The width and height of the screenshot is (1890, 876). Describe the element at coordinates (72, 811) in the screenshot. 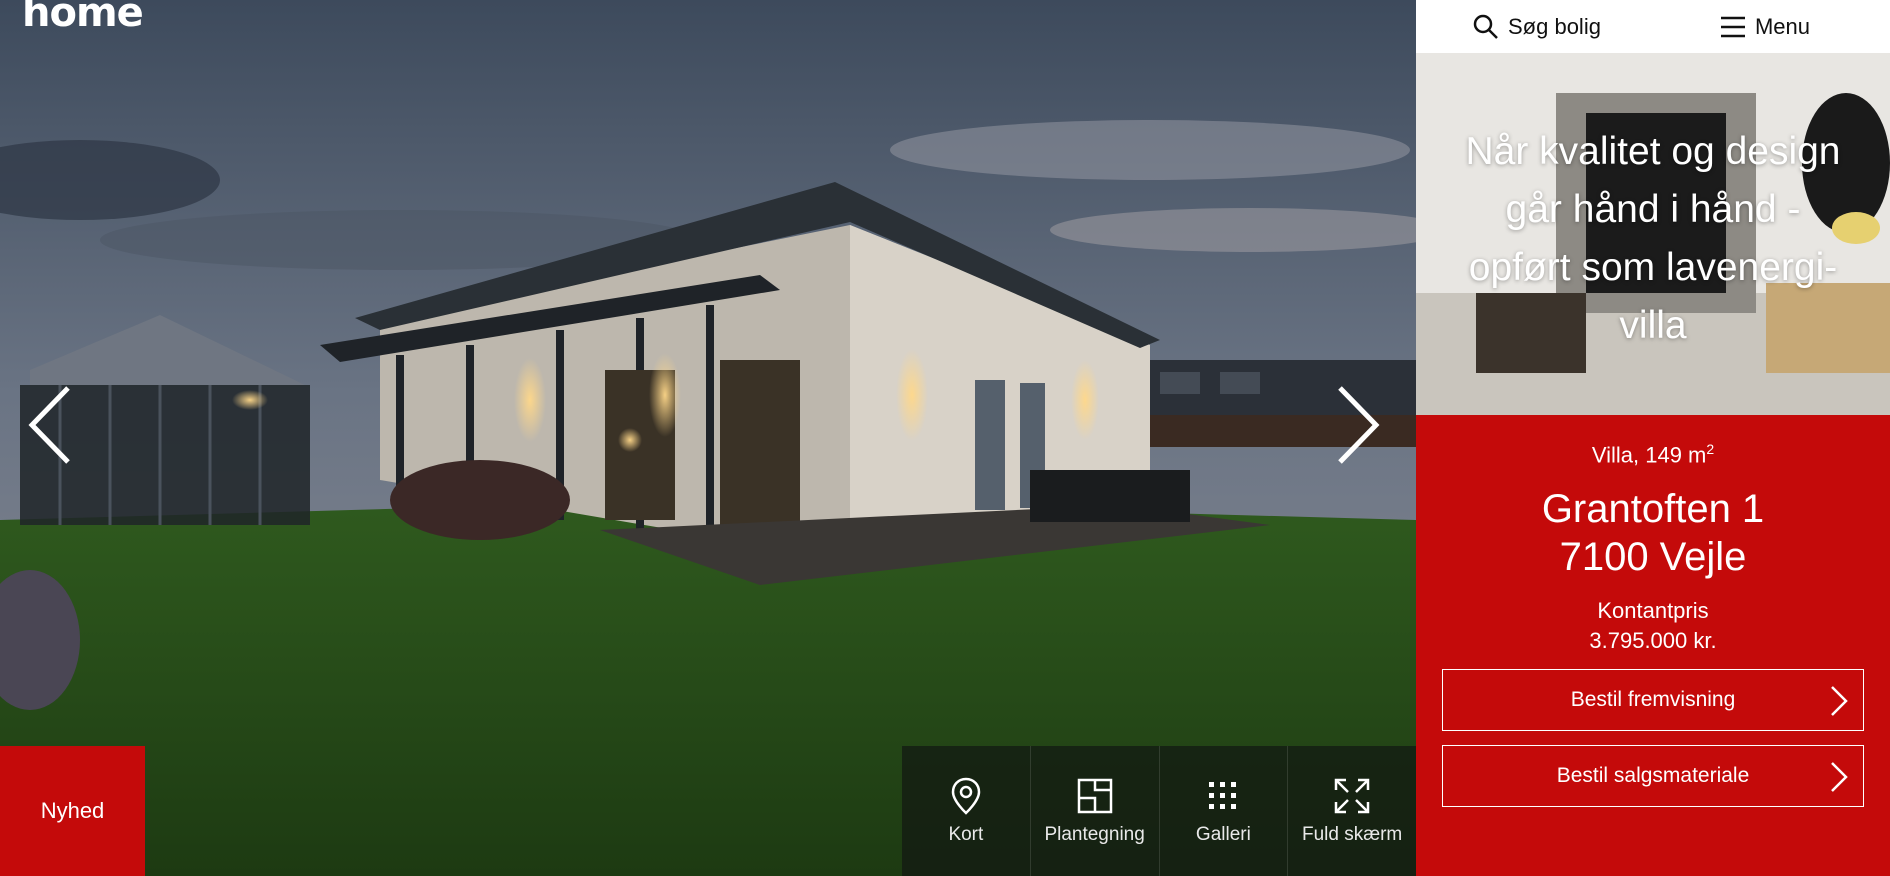

I see `status-badge: Nyhed` at that location.